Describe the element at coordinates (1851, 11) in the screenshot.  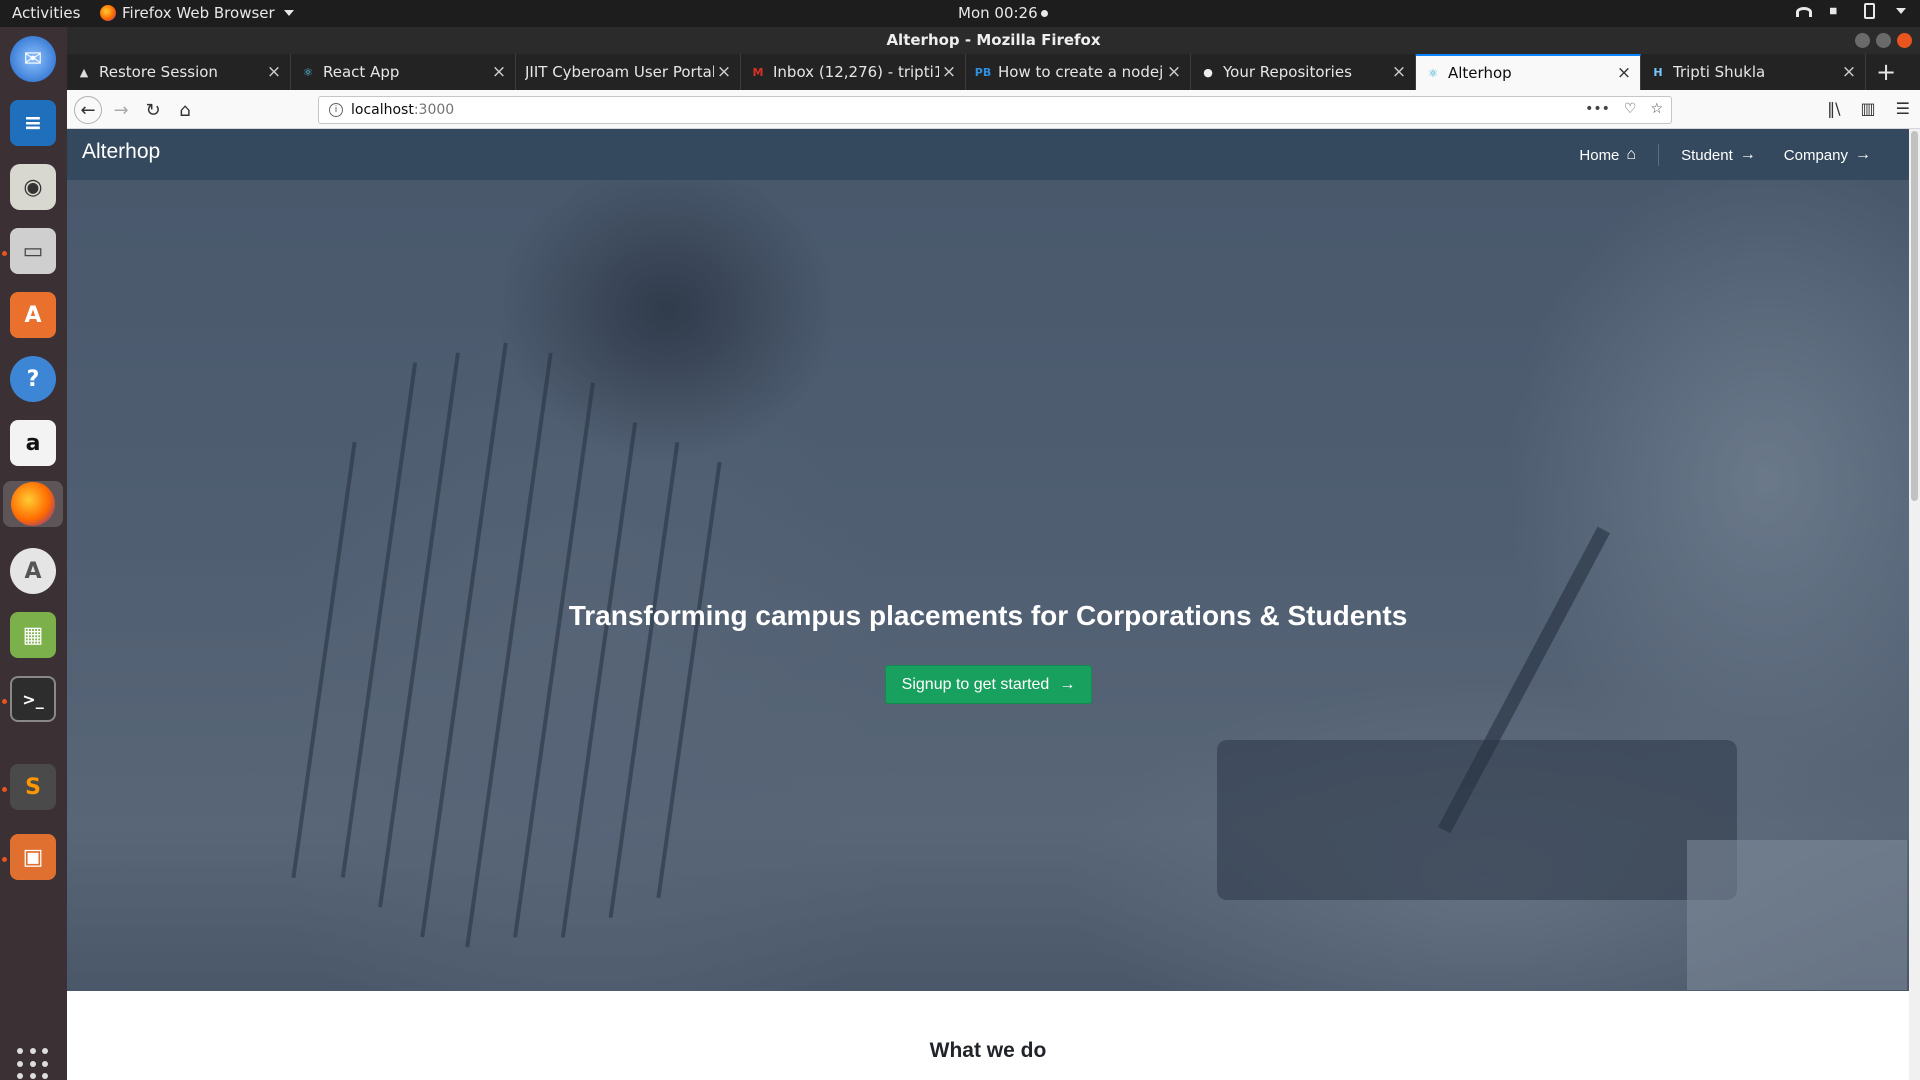
I see `system-tray` at that location.